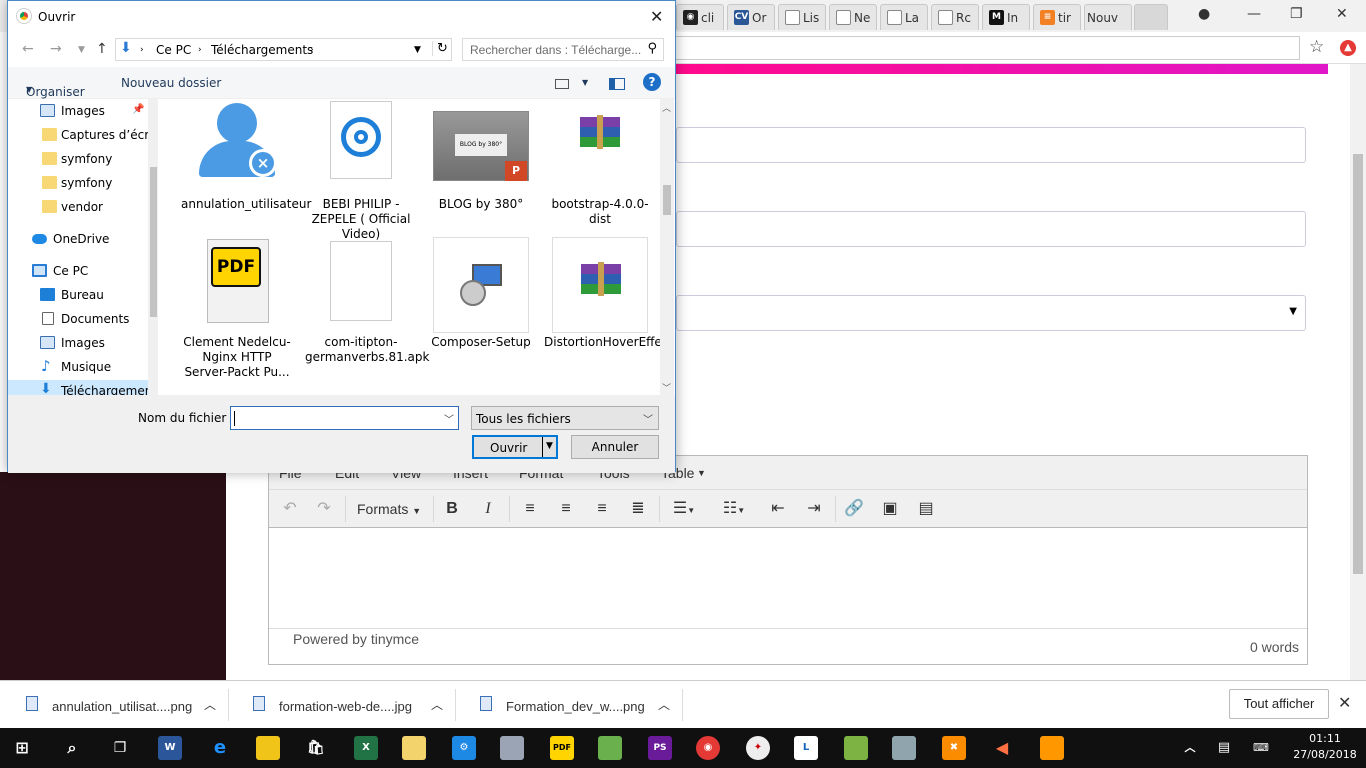 The width and height of the screenshot is (1366, 768). I want to click on audio-app-icon: ◀, so click(1002, 748).